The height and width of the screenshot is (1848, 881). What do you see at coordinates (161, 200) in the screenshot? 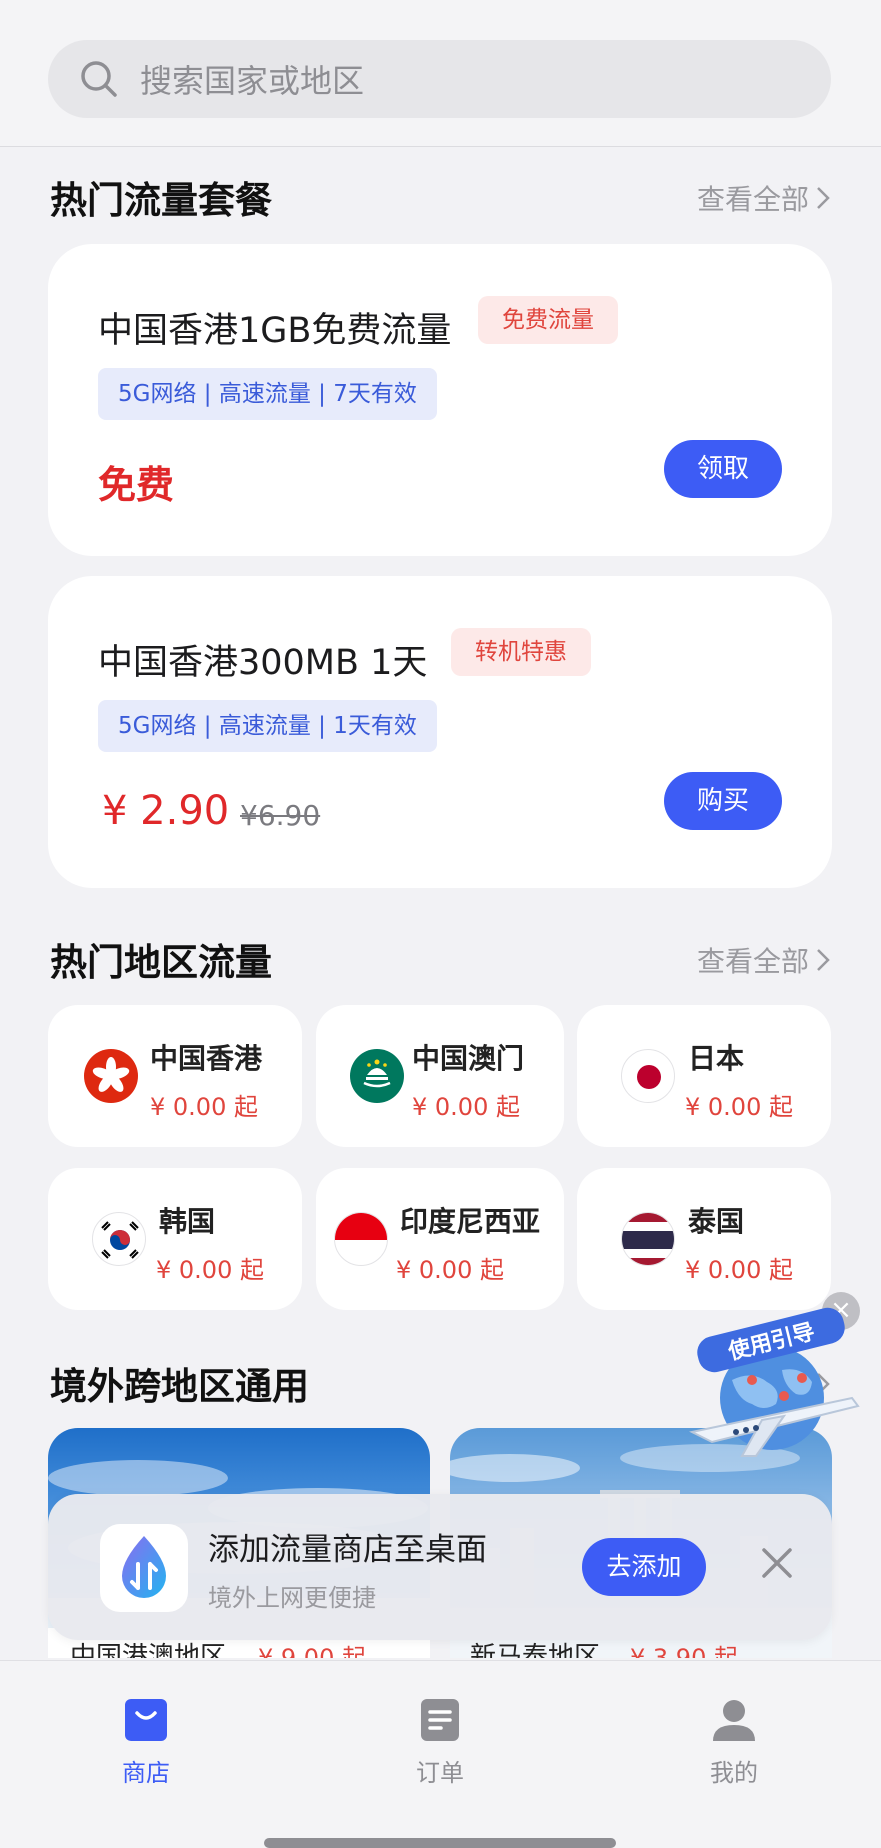
I see `hot-packages-title: 热门流量套餐` at bounding box center [161, 200].